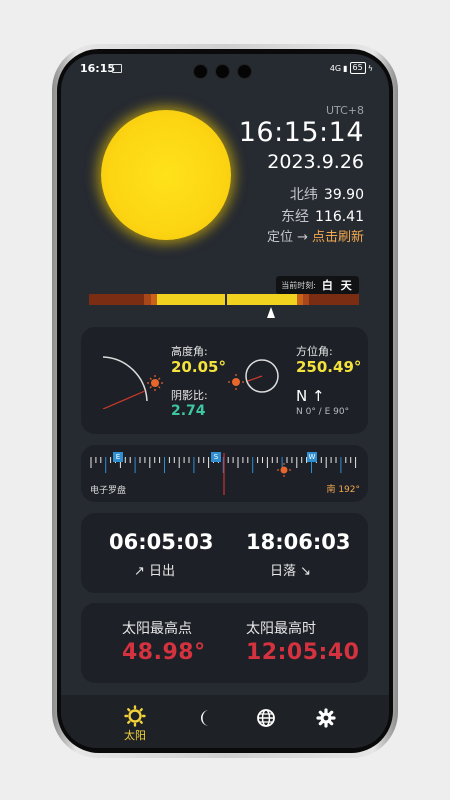  Describe the element at coordinates (216, 457) in the screenshot. I see `compass-marker-south: S` at that location.